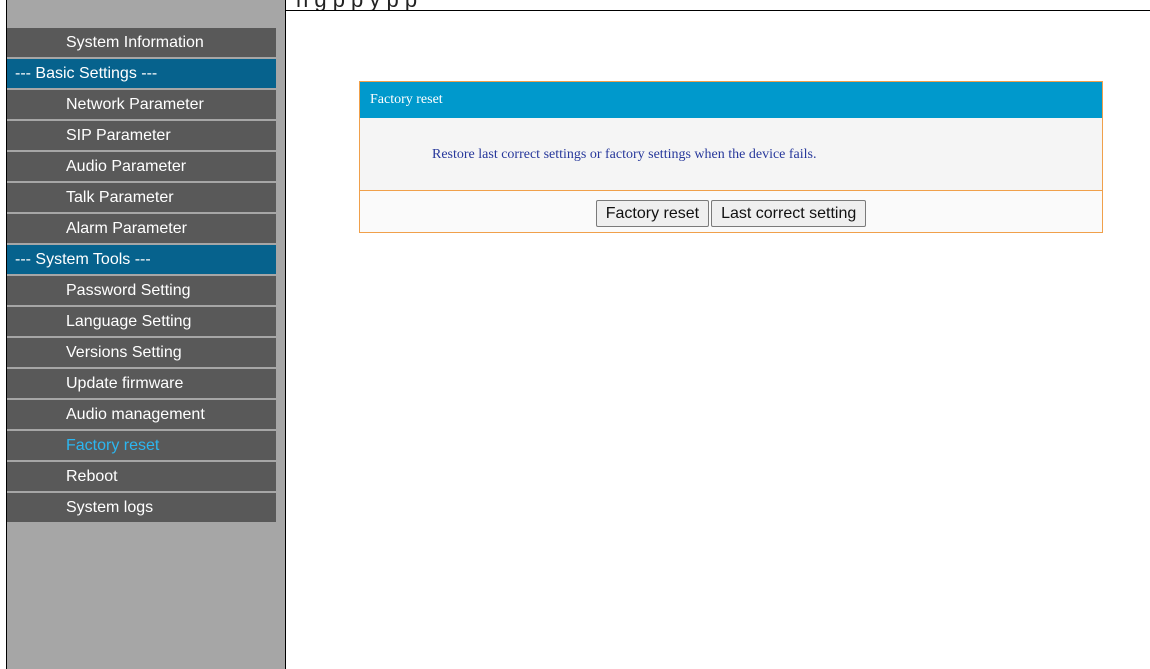 The height and width of the screenshot is (669, 1150). What do you see at coordinates (141, 414) in the screenshot?
I see `sidebar-item-audio-management: Audio management` at bounding box center [141, 414].